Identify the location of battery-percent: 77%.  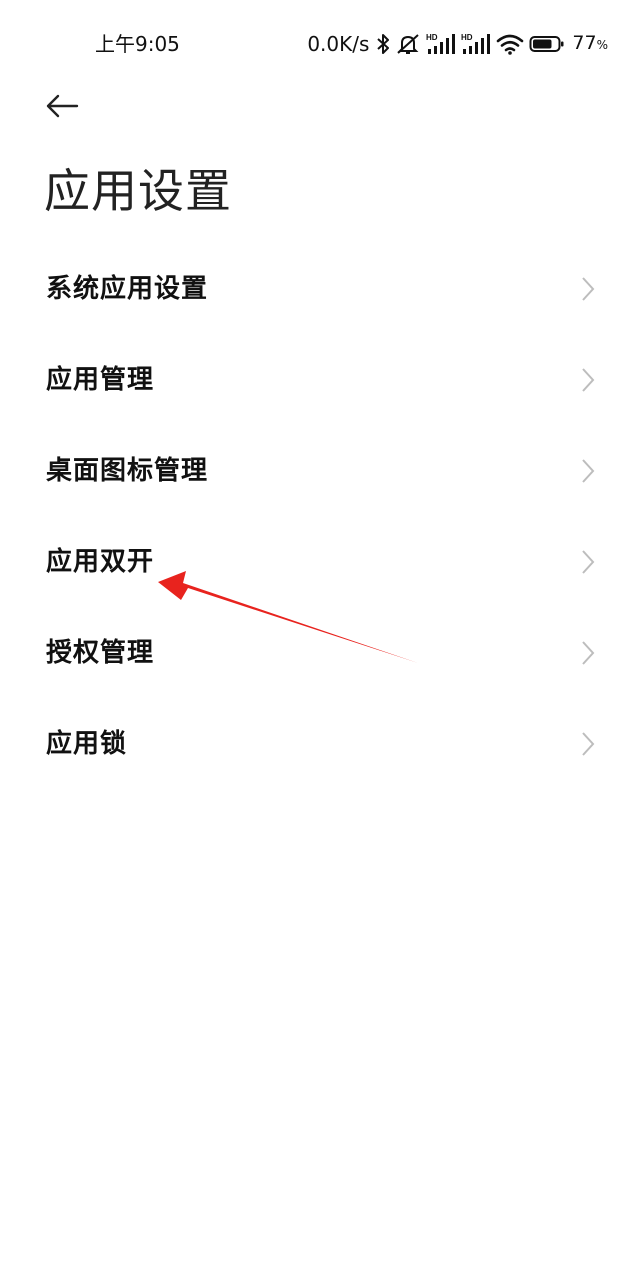
(590, 44).